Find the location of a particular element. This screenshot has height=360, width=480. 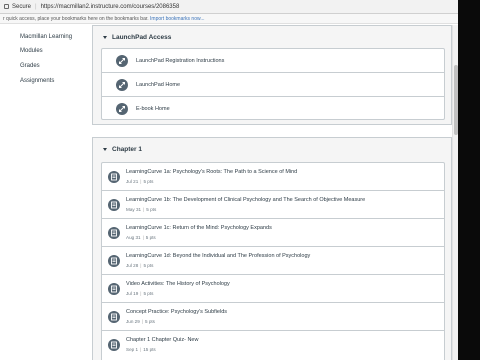

item-meta: May 31 | 5 pts is located at coordinates (141, 209).